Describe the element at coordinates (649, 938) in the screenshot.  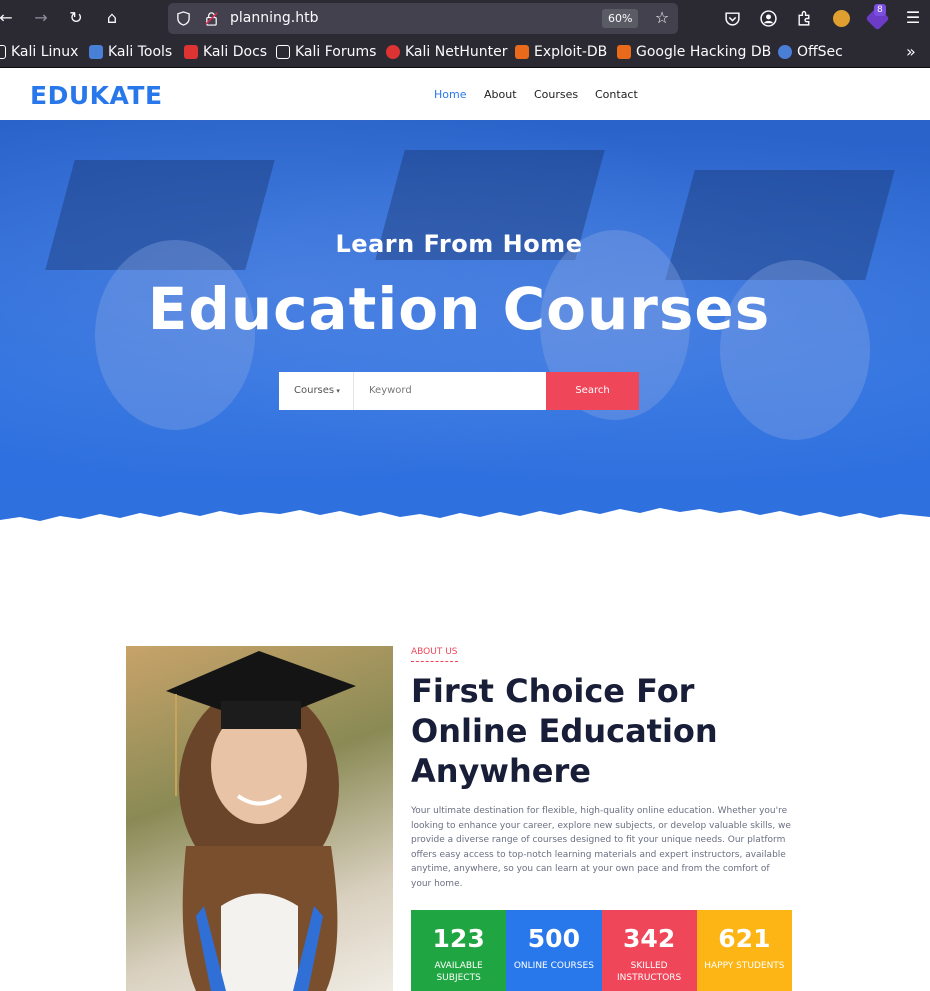
I see `stat-value: 342` at that location.